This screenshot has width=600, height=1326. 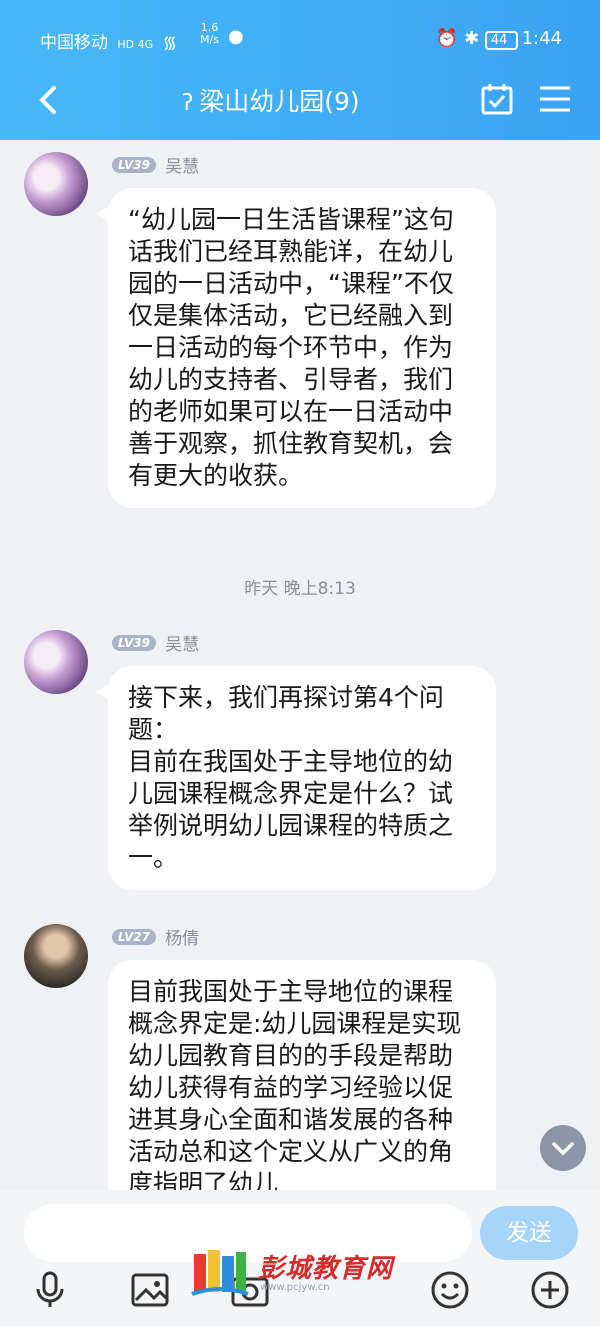 I want to click on add-icon, so click(x=550, y=1290).